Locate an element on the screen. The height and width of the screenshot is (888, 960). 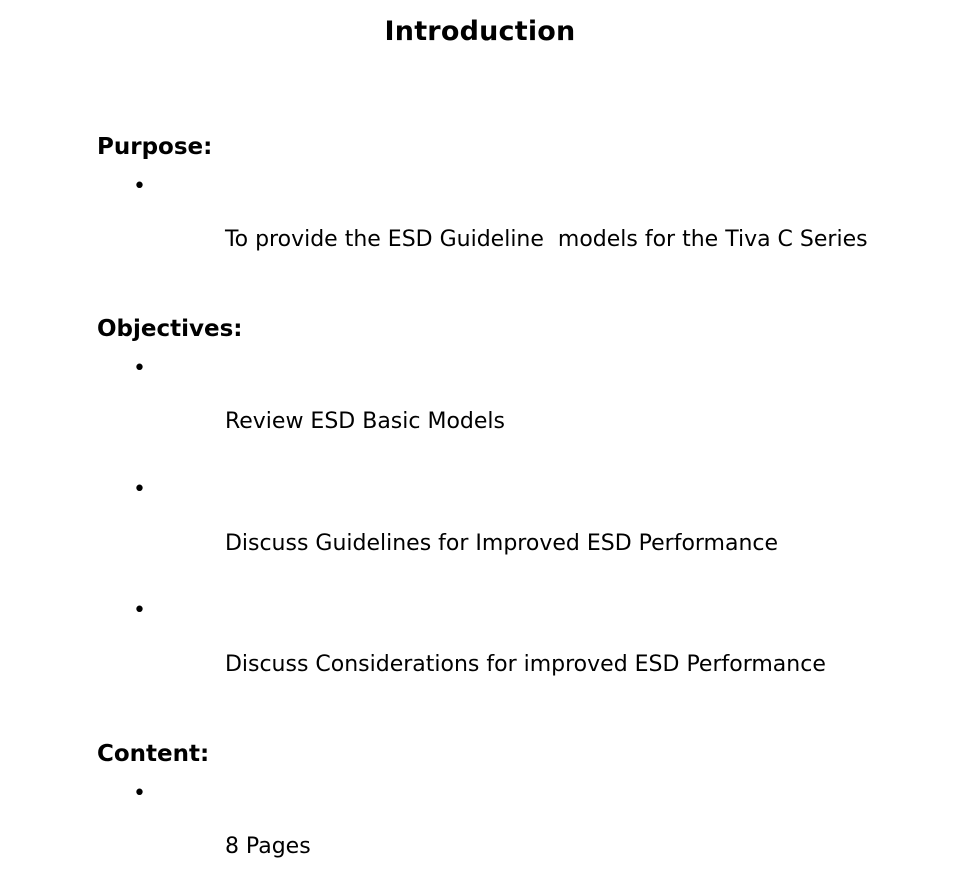
section-heading-content: Content: is located at coordinates (153, 753).